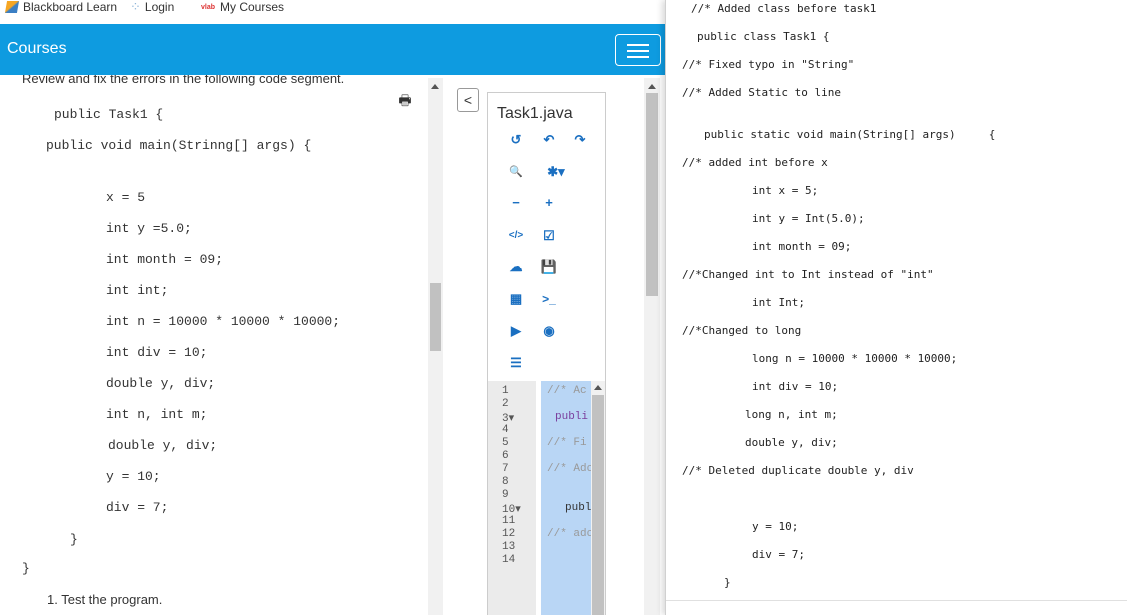 The height and width of the screenshot is (615, 1127). What do you see at coordinates (509, 547) in the screenshot?
I see `line-number: 13` at bounding box center [509, 547].